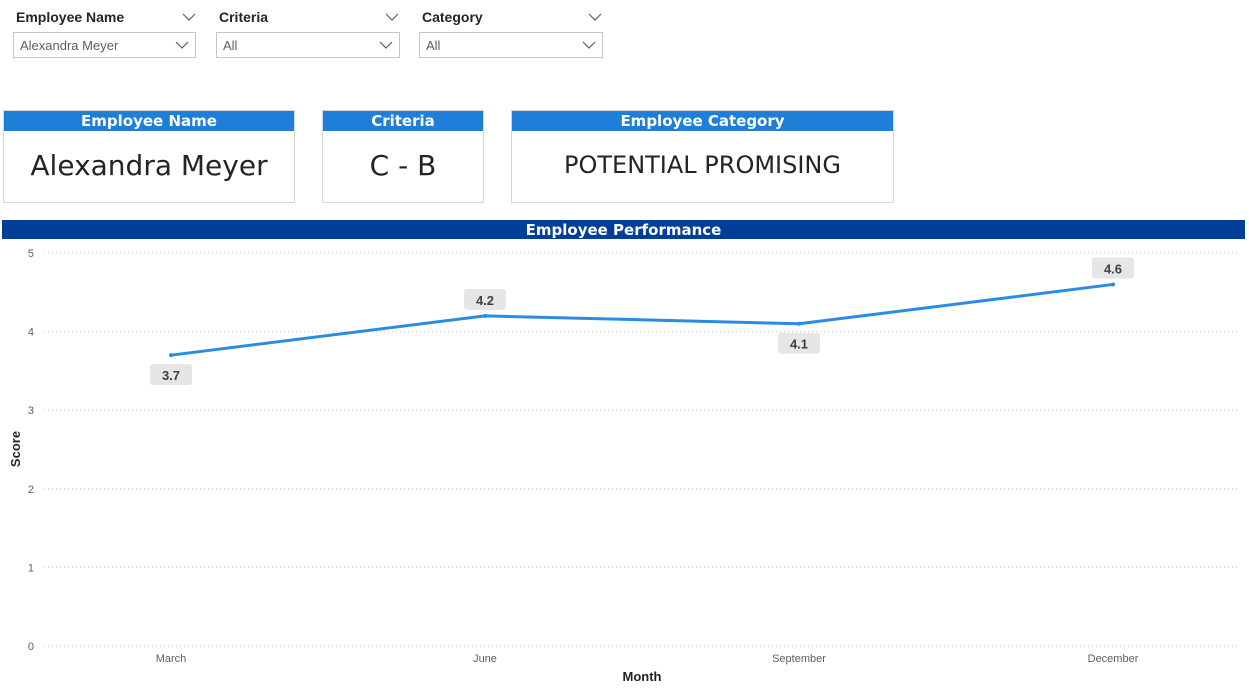  Describe the element at coordinates (623, 229) in the screenshot. I see `chart-title: Employee Performance` at that location.